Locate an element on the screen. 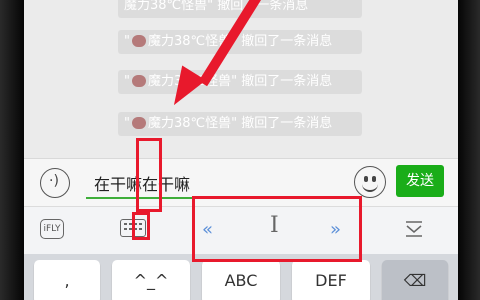  phone-bezel-left is located at coordinates (12, 150).